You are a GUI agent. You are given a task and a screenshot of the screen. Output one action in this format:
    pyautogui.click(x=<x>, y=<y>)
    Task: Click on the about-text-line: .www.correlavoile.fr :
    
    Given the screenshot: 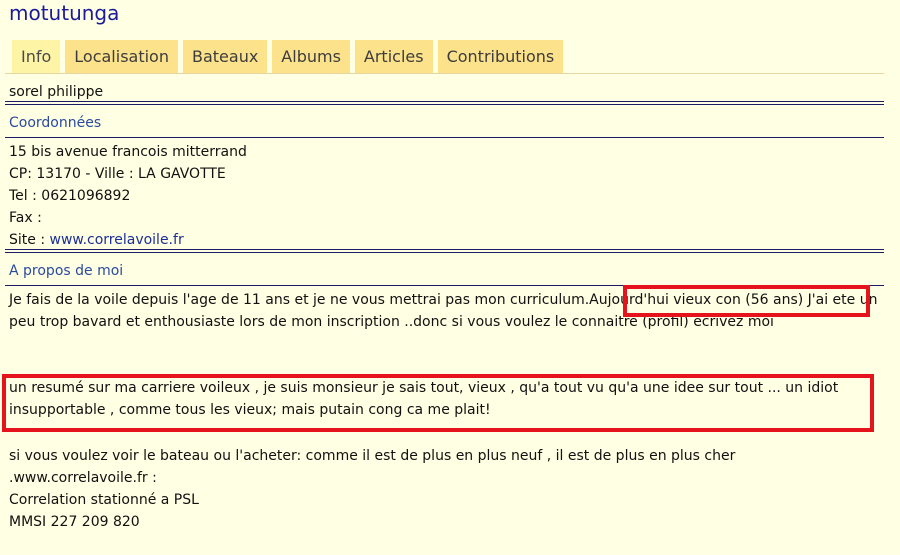 What is the action you would take?
    pyautogui.click(x=83, y=478)
    